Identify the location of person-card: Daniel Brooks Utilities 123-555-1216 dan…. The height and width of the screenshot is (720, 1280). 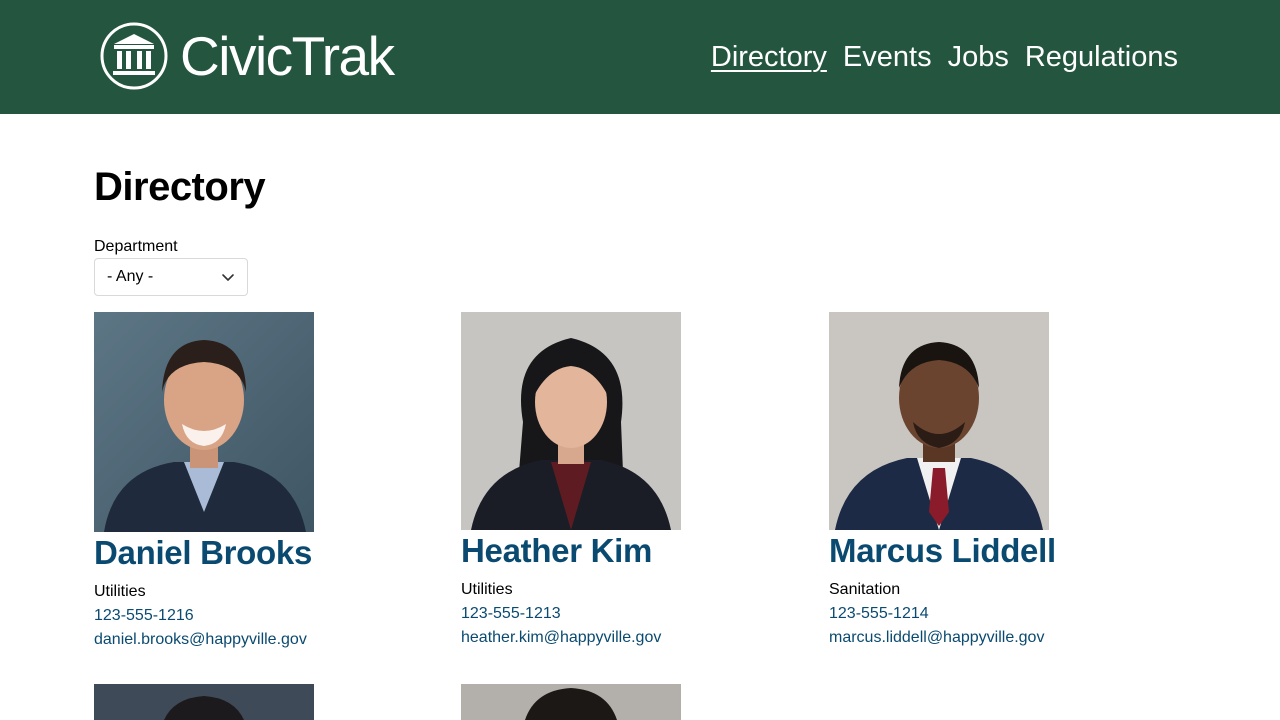
(214, 482).